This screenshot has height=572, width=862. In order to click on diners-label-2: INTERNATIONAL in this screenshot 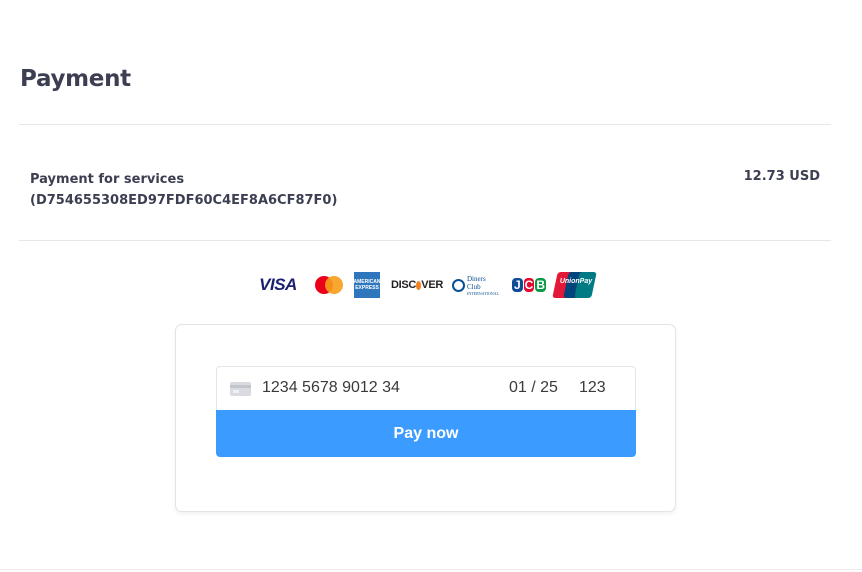, I will do `click(483, 293)`.